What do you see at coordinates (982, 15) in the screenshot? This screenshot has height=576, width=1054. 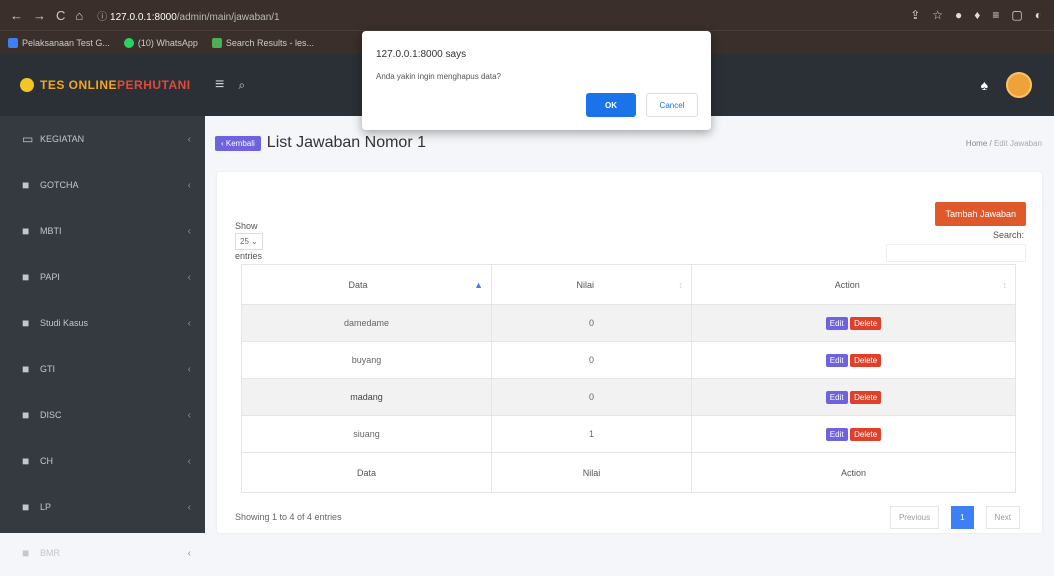 I see `browser-extension-icons: ⇪ ☆ ● ♦ ≡ ▢ ◐` at bounding box center [982, 15].